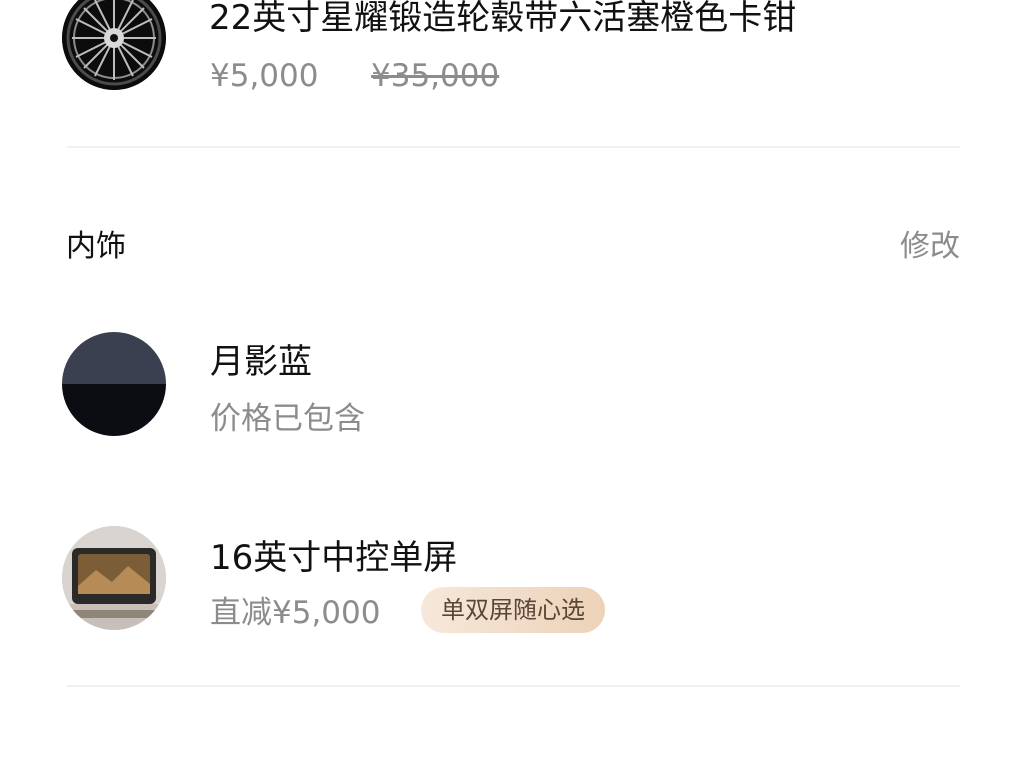 The height and width of the screenshot is (767, 1024). I want to click on screen-discount: 直减¥5,000, so click(295, 613).